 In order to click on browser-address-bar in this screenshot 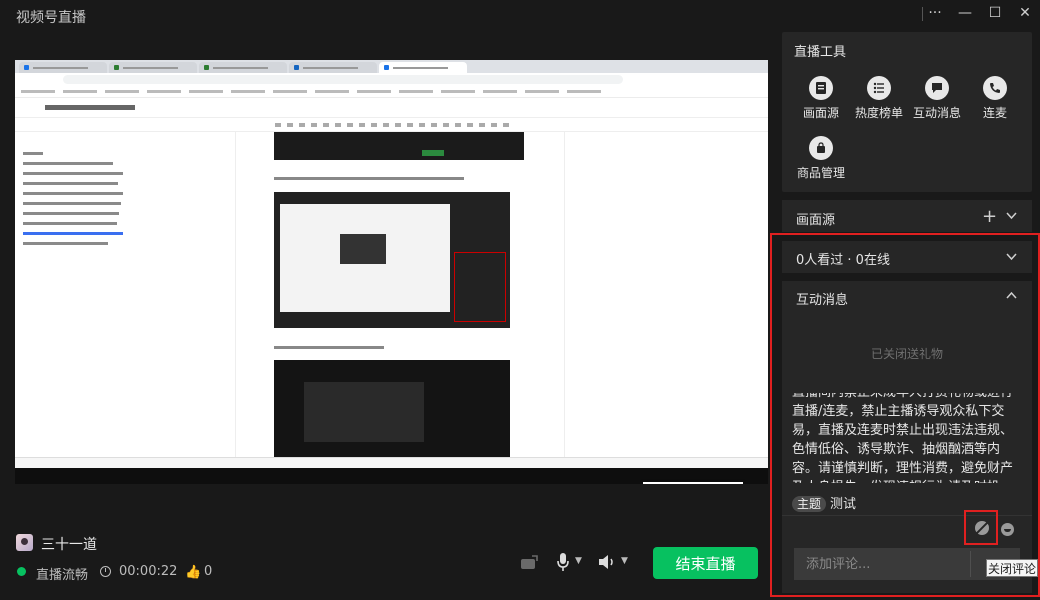, I will do `click(391, 79)`.